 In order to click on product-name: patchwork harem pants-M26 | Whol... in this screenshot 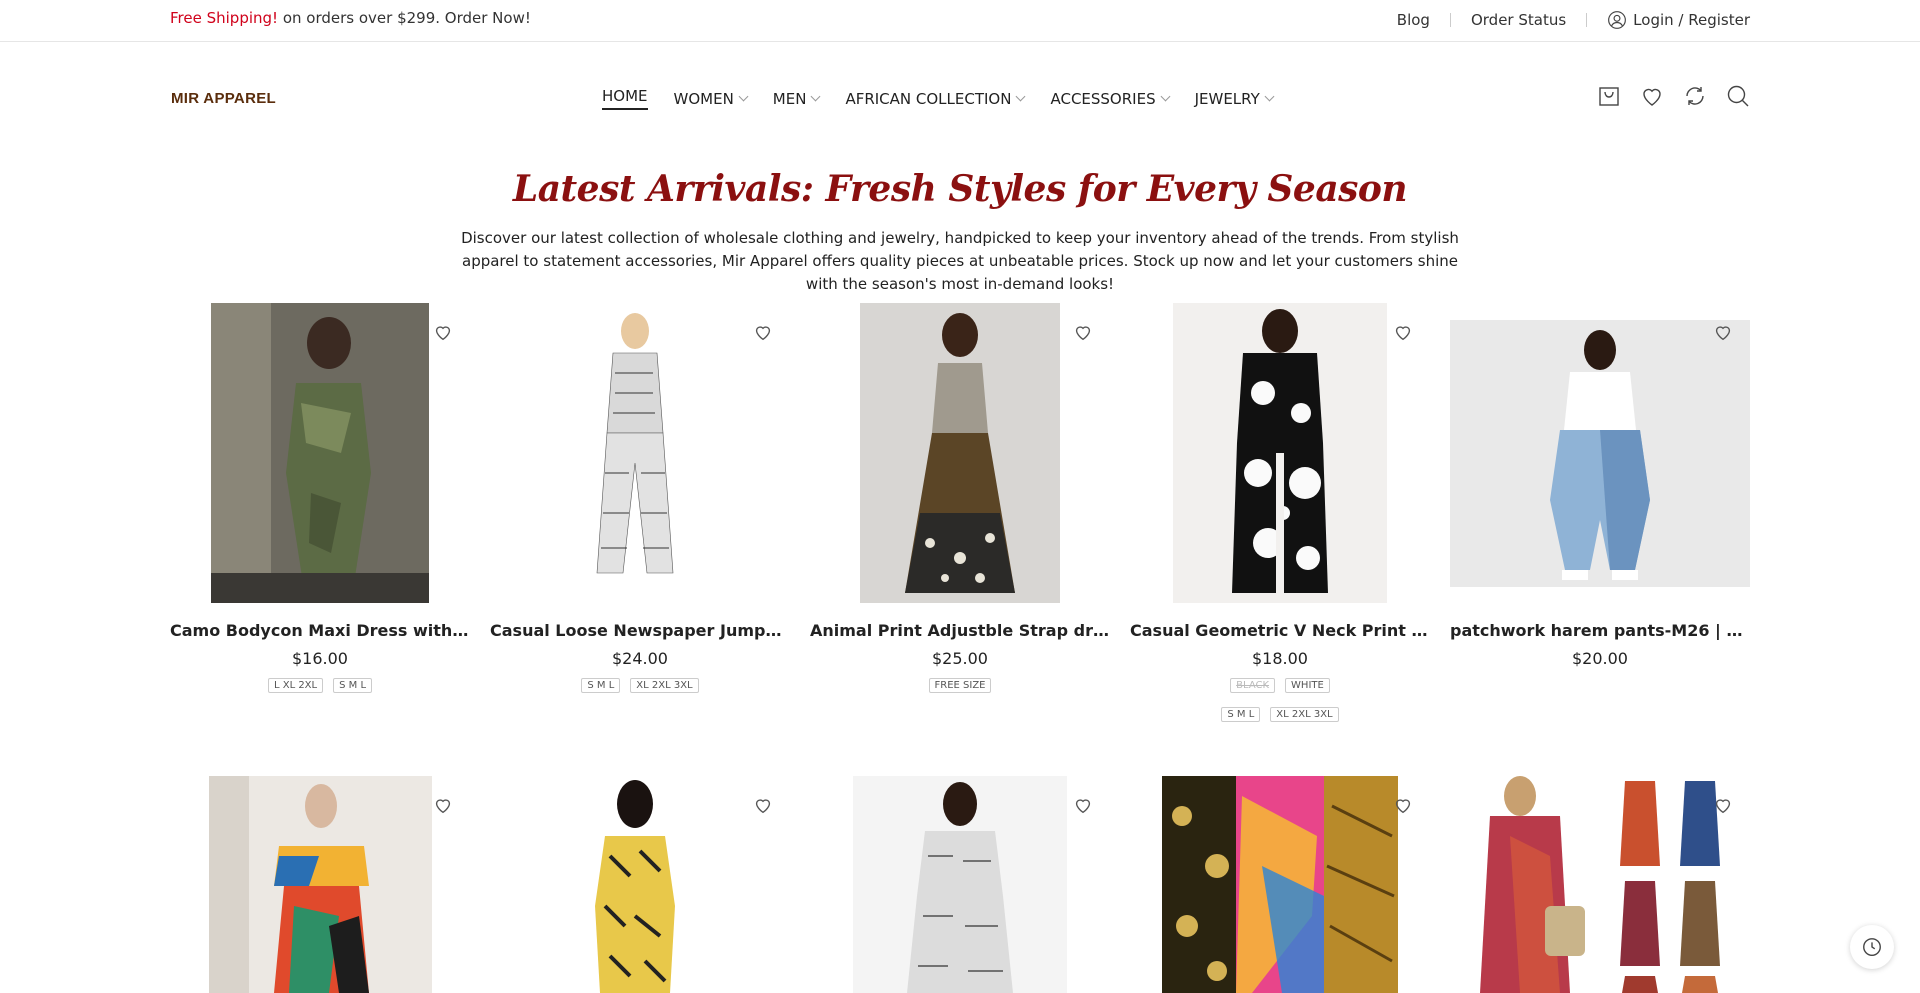, I will do `click(1600, 630)`.